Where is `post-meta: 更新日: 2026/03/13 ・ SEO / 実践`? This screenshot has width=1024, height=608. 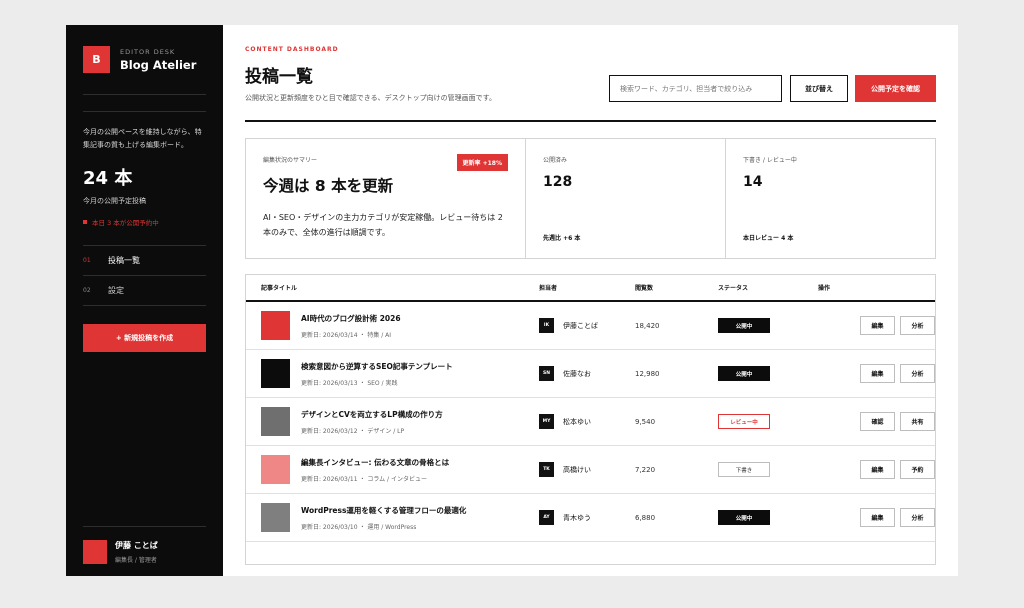
post-meta: 更新日: 2026/03/13 ・ SEO / 実践 is located at coordinates (349, 383).